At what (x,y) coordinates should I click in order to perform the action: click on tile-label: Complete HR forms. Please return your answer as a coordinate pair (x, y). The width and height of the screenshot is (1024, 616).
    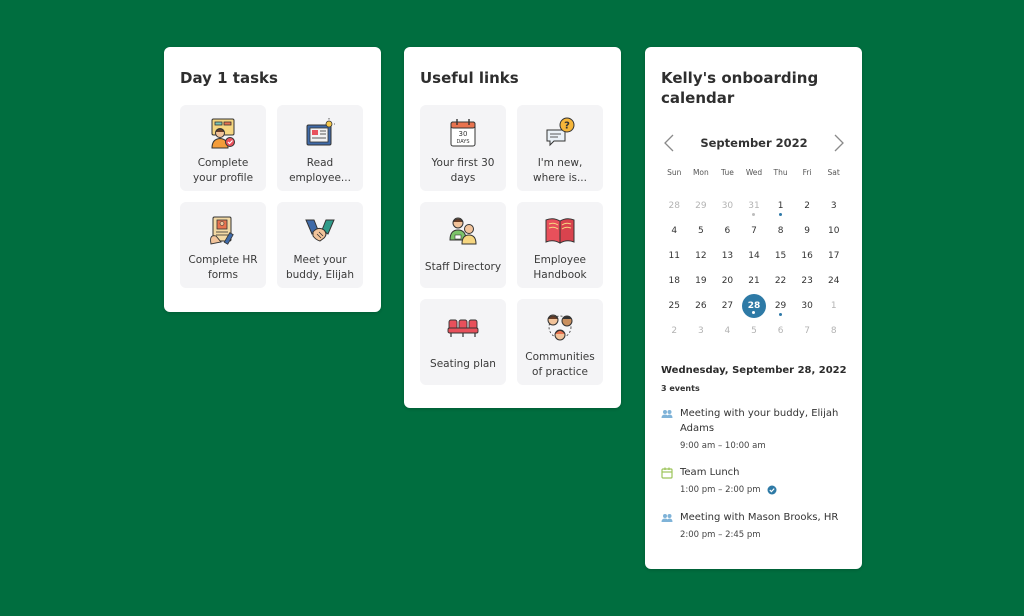
    Looking at the image, I should click on (223, 267).